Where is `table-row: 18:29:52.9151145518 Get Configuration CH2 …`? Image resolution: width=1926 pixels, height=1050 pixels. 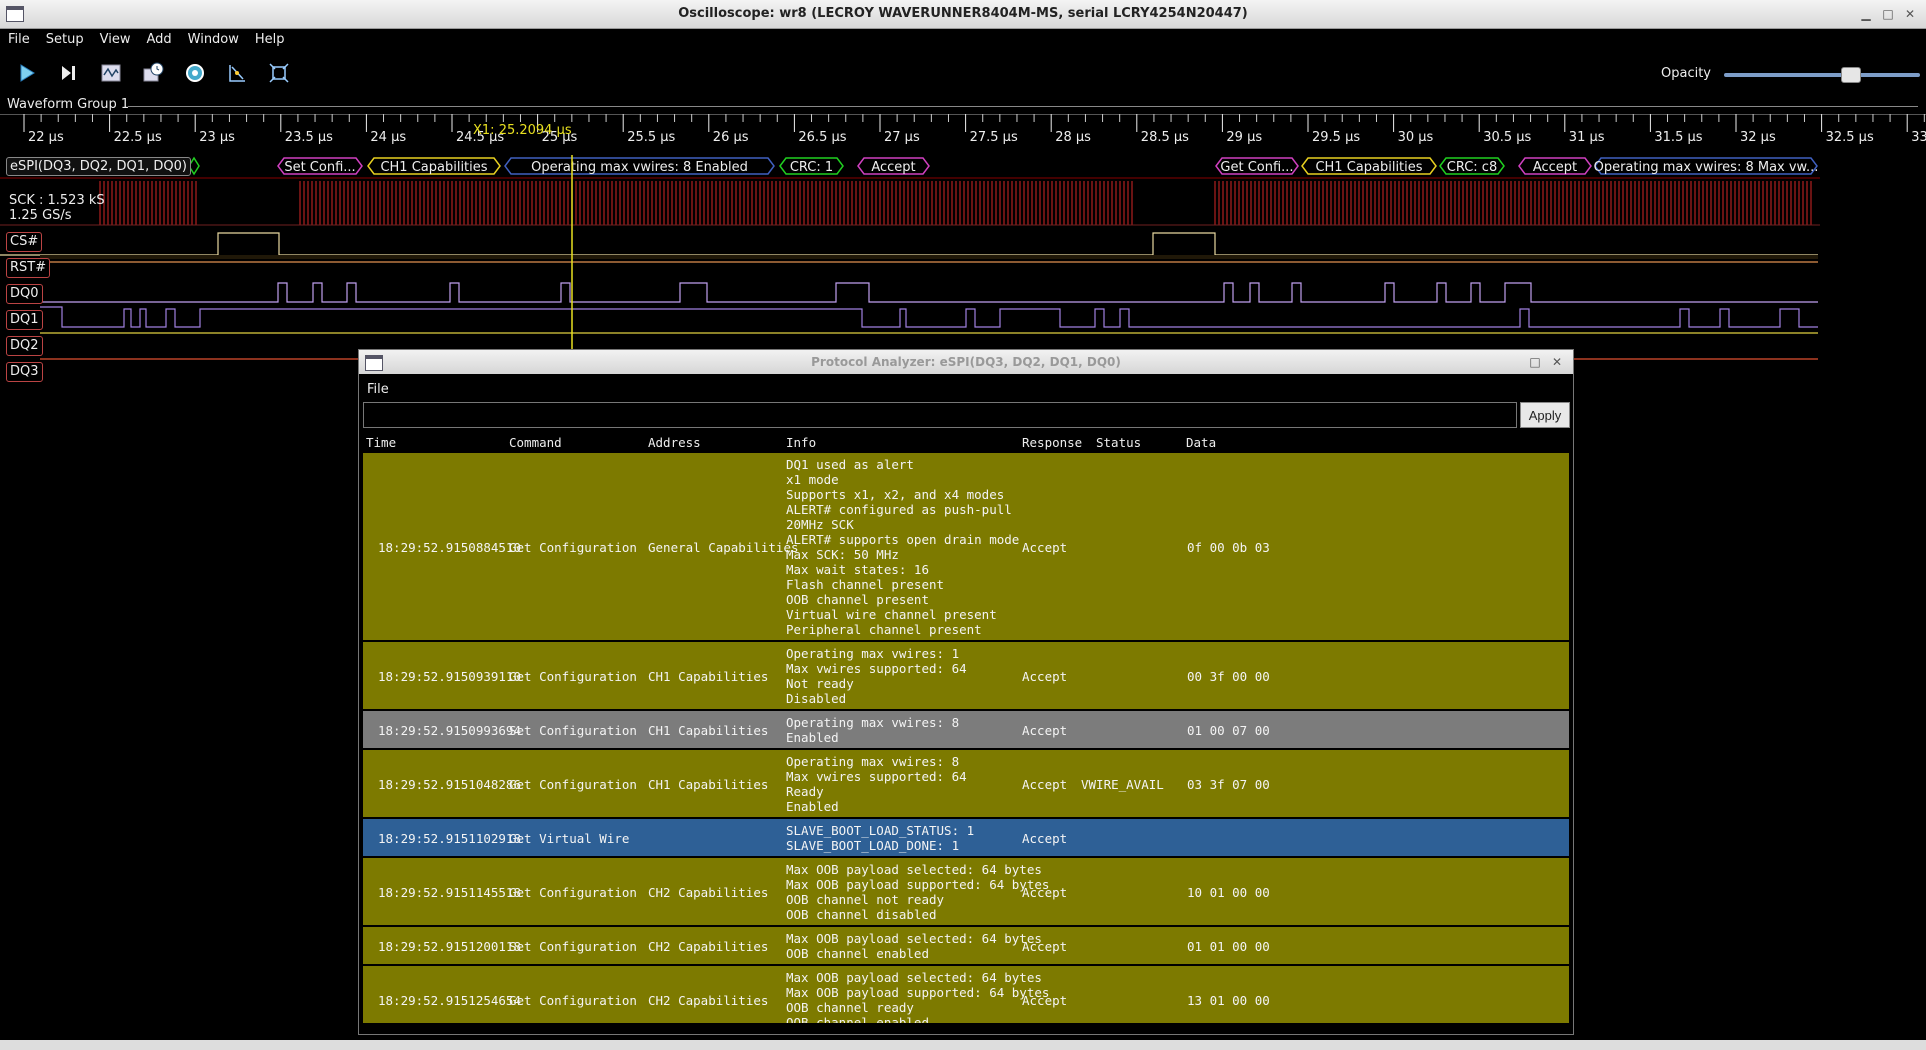 table-row: 18:29:52.9151145518 Get Configuration CH2 … is located at coordinates (966, 892).